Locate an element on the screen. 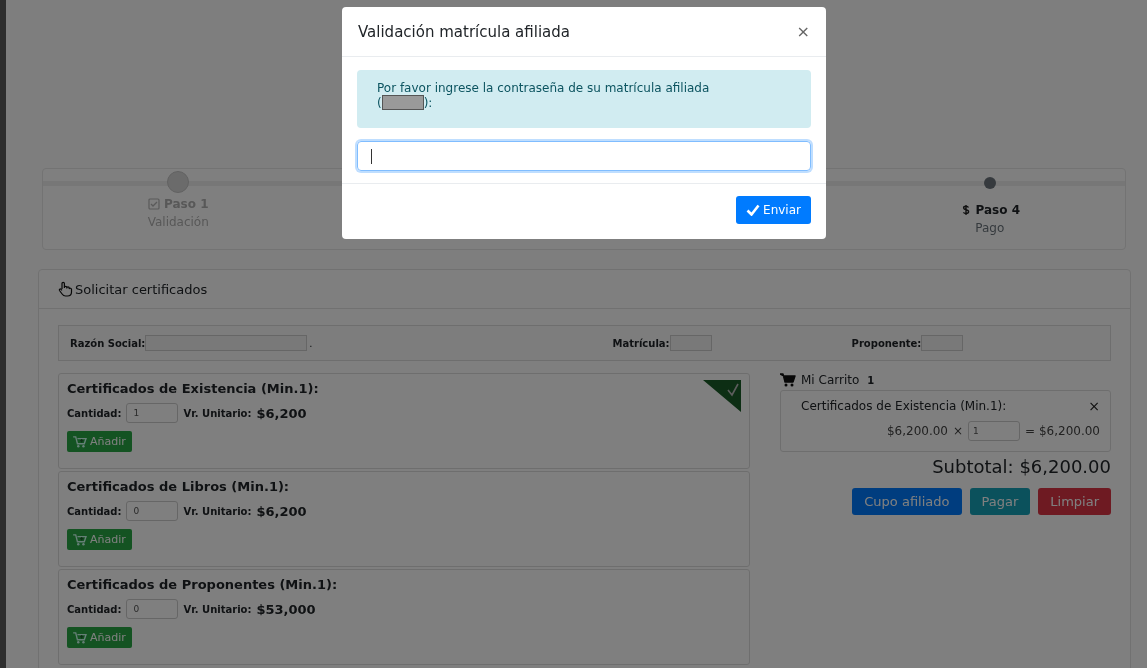  hand-pointer-icon is located at coordinates (65, 289).